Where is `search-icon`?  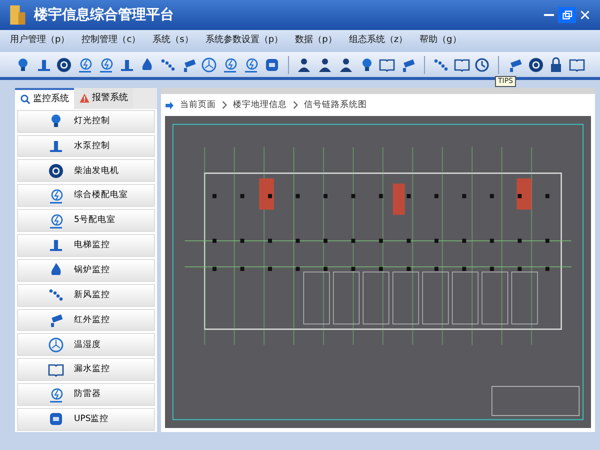
search-icon is located at coordinates (25, 99).